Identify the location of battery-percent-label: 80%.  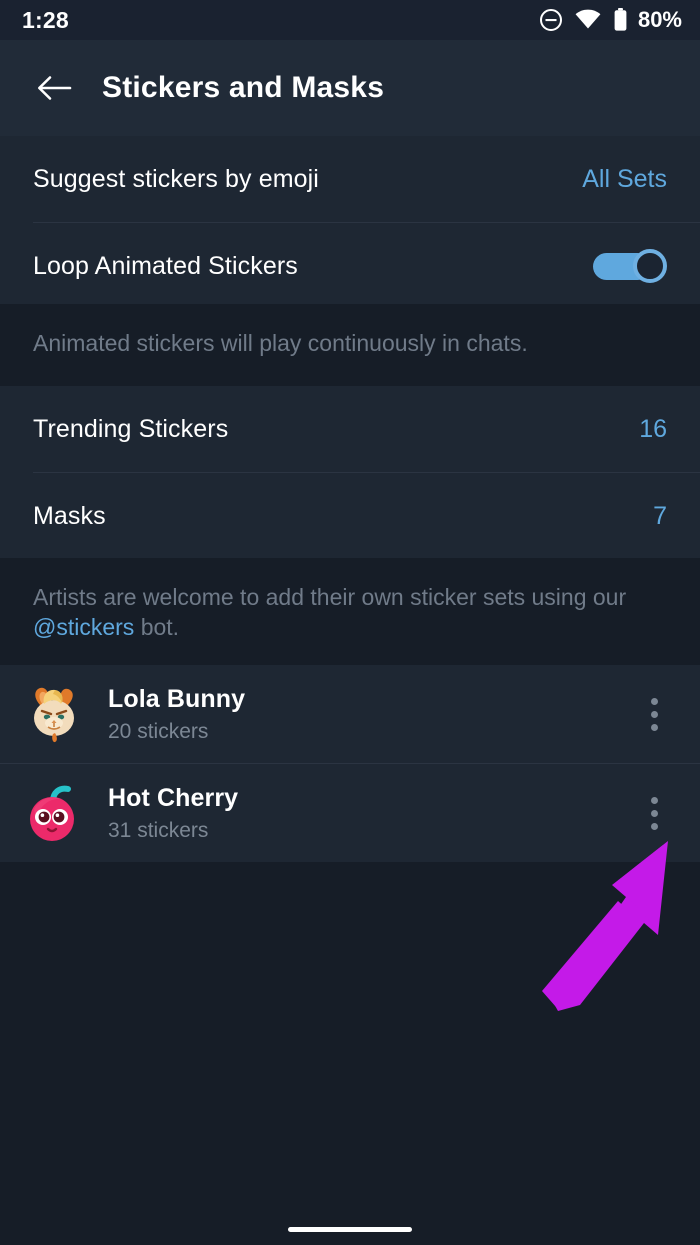
(659, 19).